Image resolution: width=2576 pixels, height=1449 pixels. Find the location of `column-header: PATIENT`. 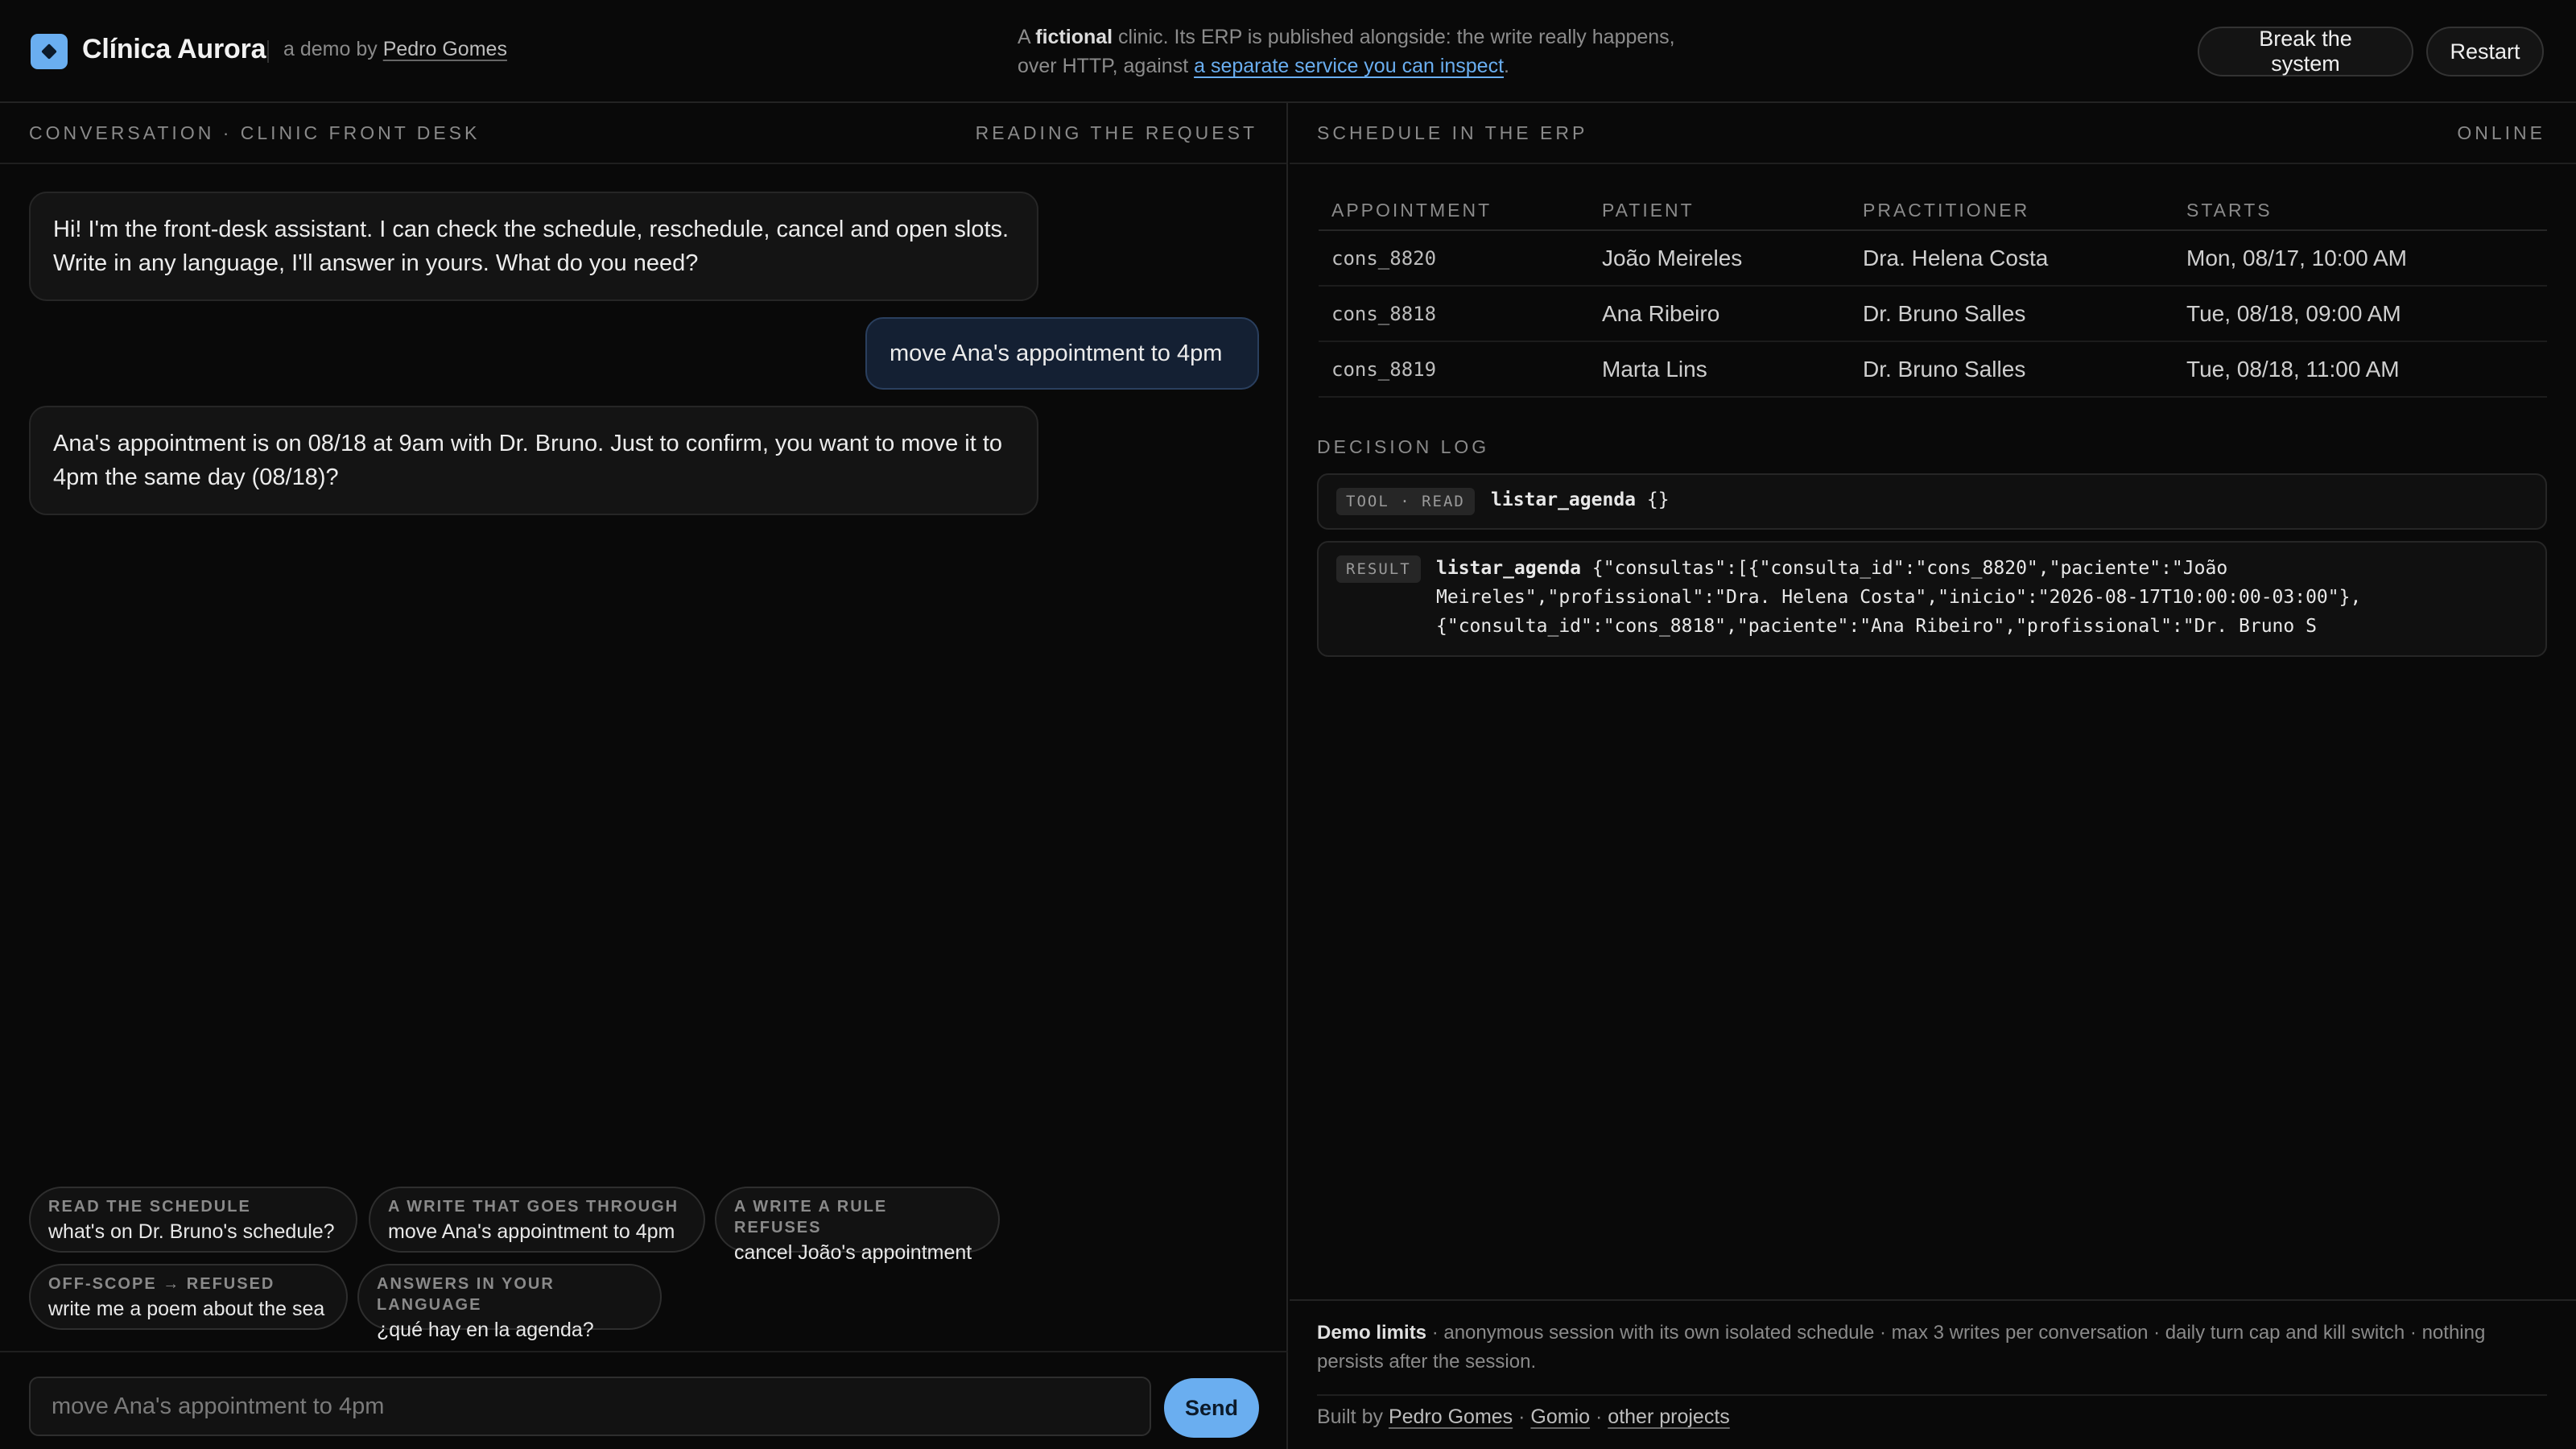

column-header: PATIENT is located at coordinates (1719, 211).